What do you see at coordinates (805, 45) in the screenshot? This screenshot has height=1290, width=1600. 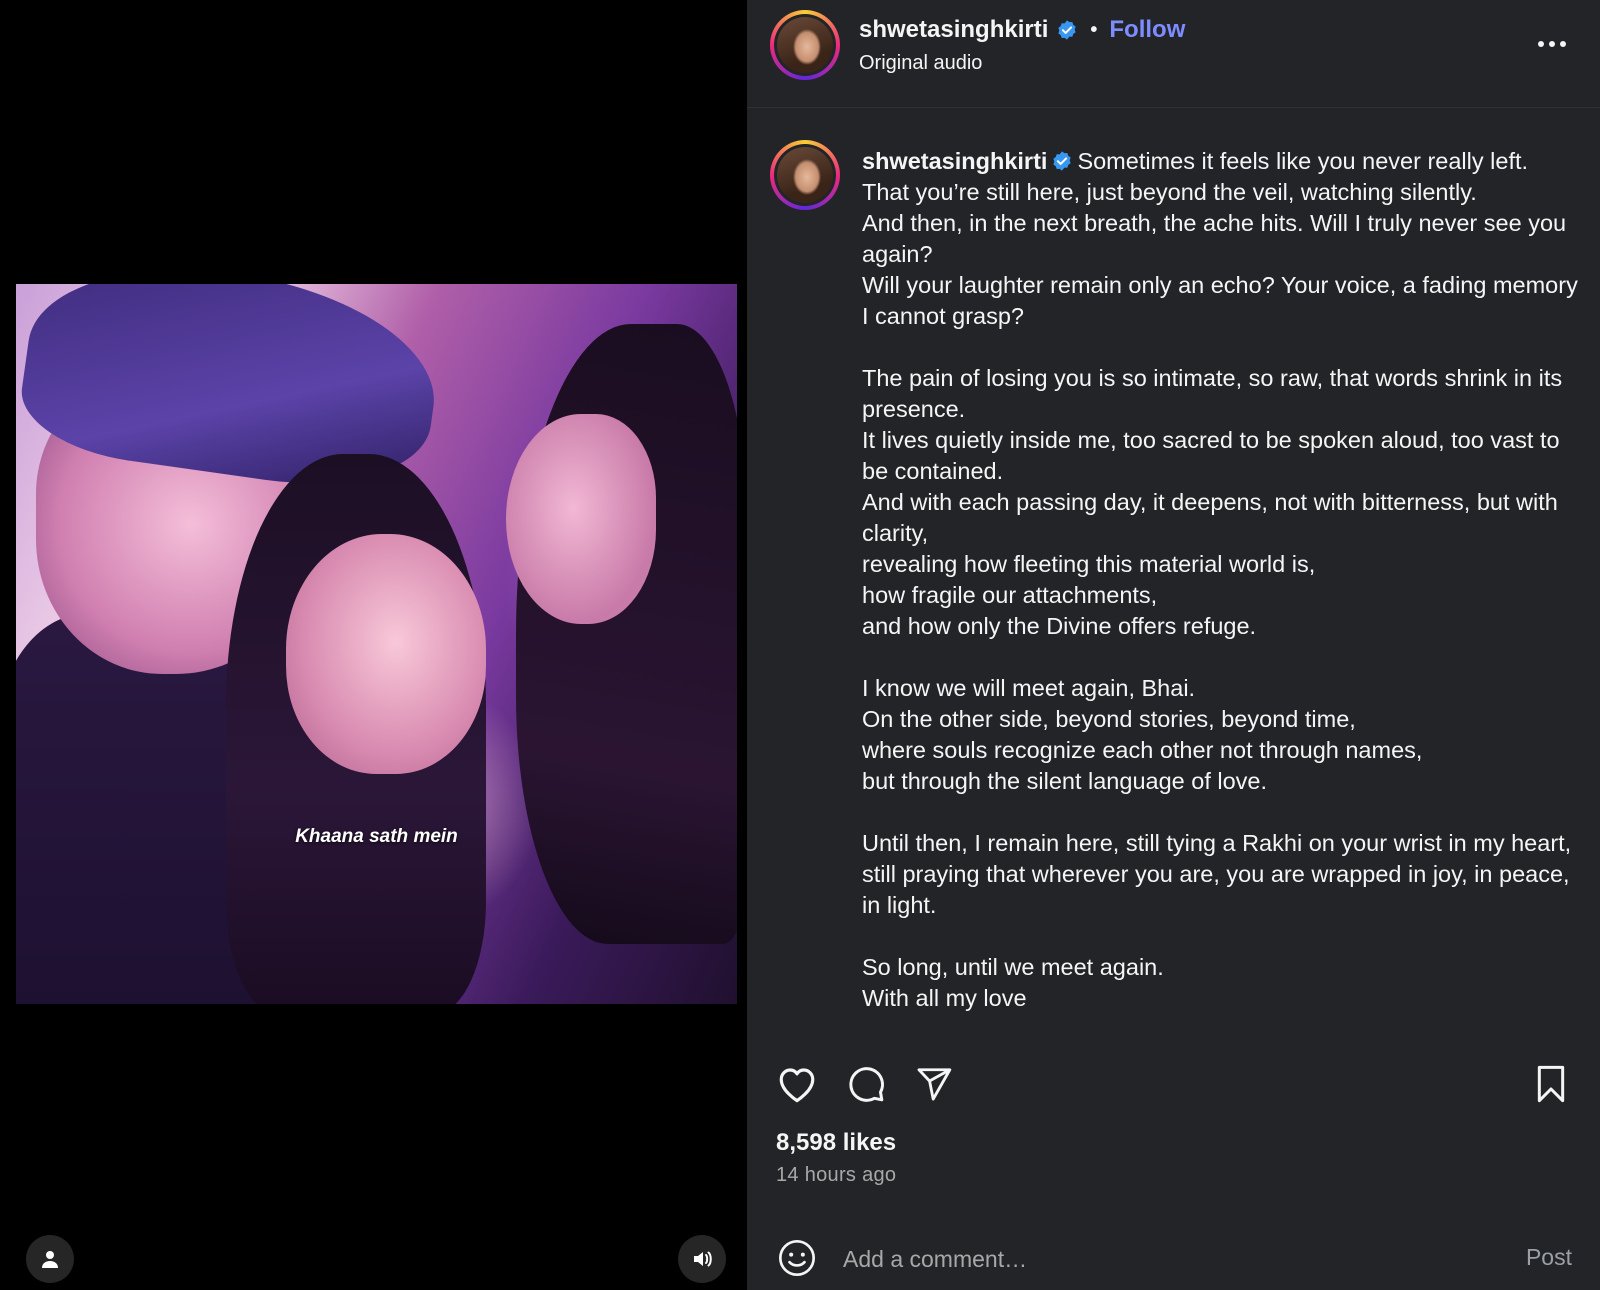 I see `author-avatar` at bounding box center [805, 45].